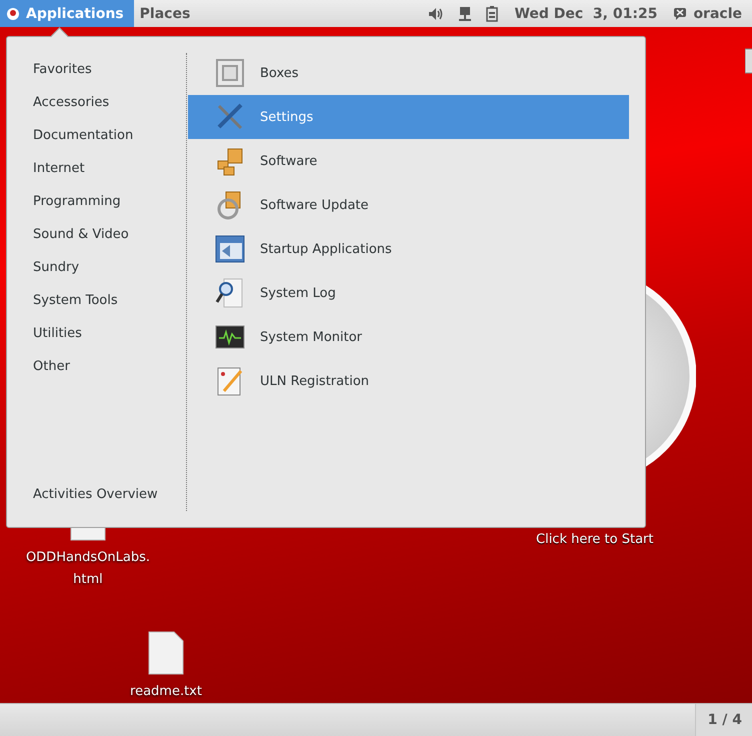 This screenshot has width=752, height=736. I want to click on app-item: Boxes, so click(408, 73).